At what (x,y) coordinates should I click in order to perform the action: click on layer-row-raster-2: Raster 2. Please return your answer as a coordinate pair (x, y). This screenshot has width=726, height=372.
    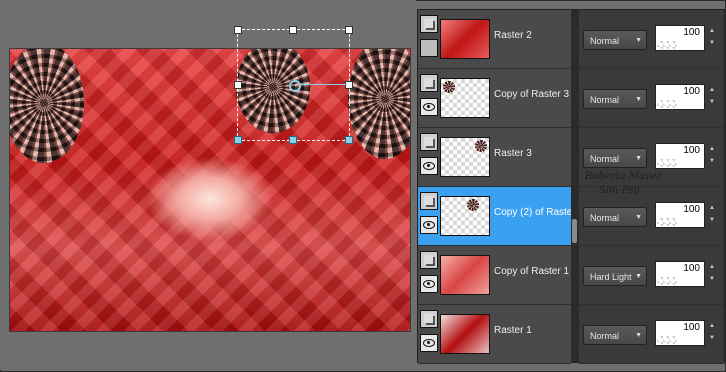
    Looking at the image, I should click on (494, 39).